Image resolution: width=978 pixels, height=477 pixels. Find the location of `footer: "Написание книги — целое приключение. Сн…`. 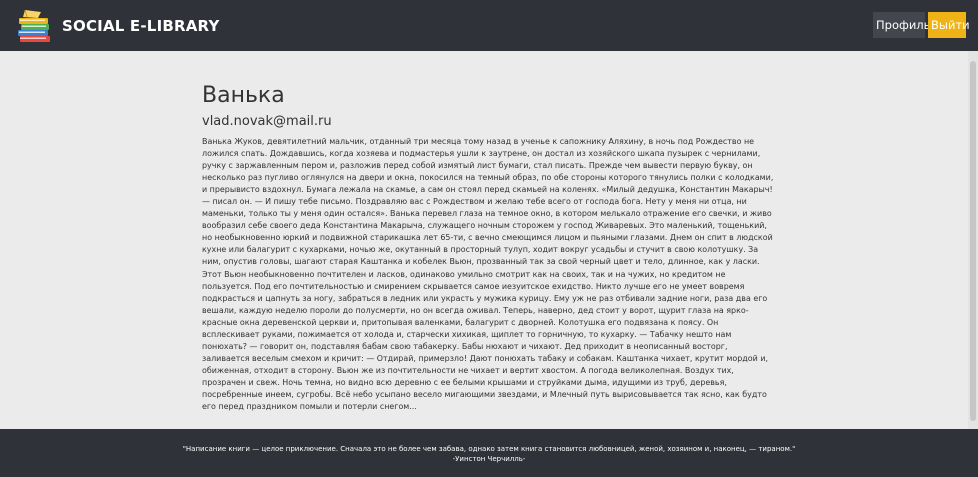

footer: "Написание книги — целое приключение. Сн… is located at coordinates (489, 453).